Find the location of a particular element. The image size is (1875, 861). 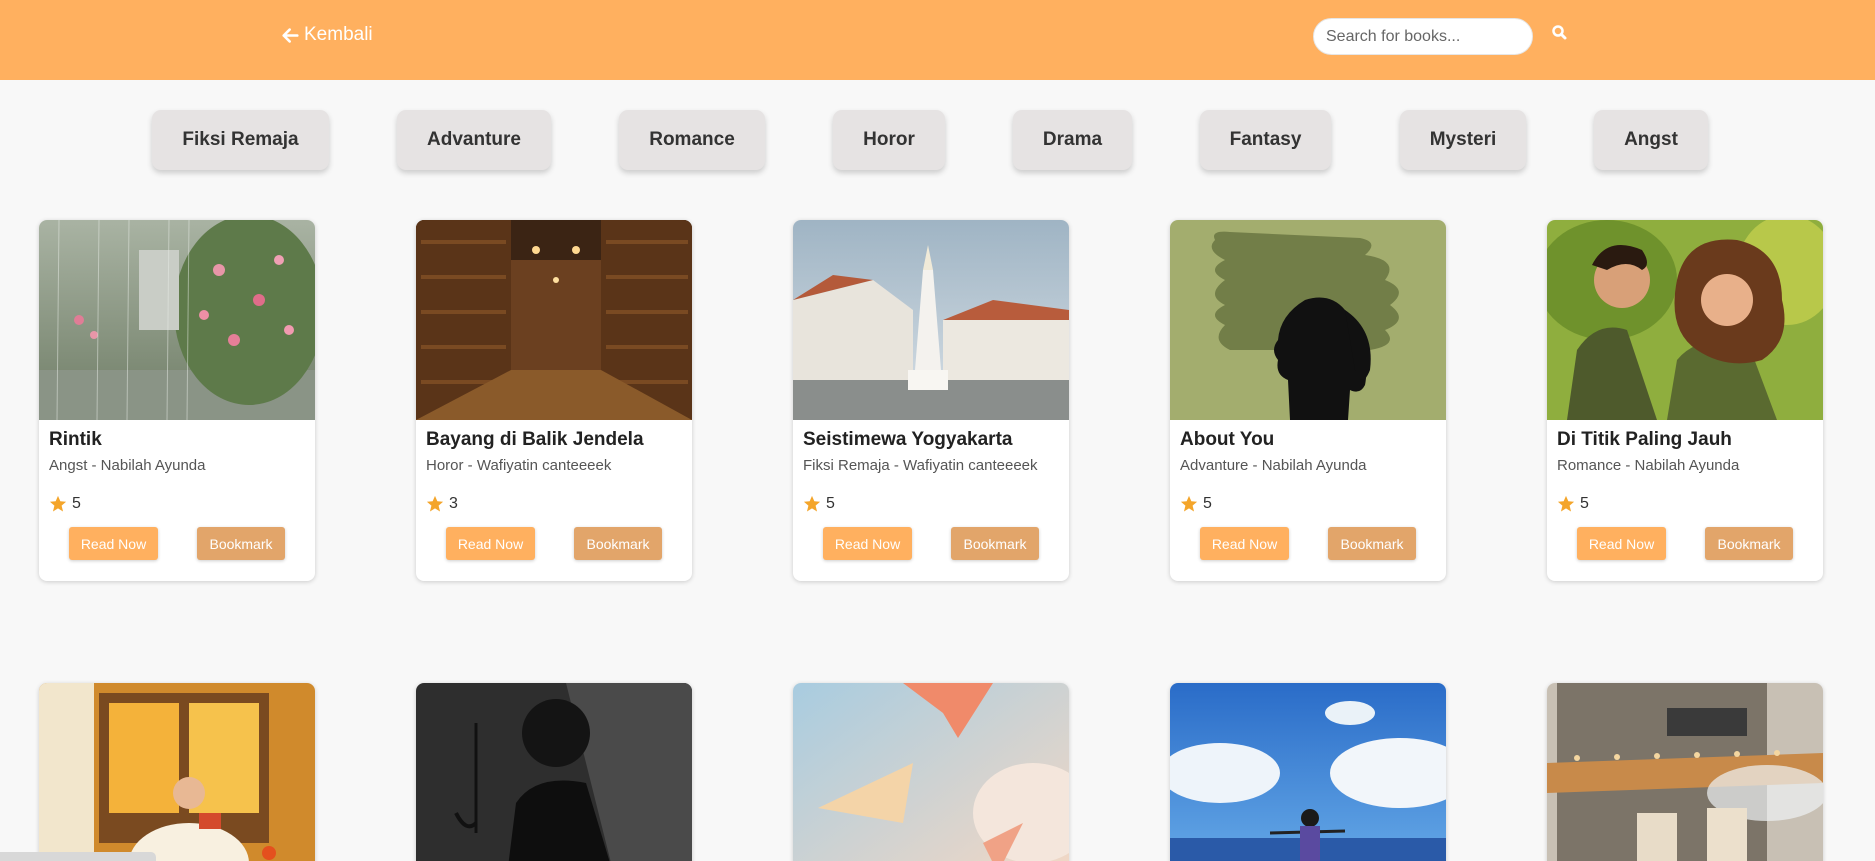

book-meta: Fiksi Remaja - Wafiyatin canteeeek is located at coordinates (920, 465).